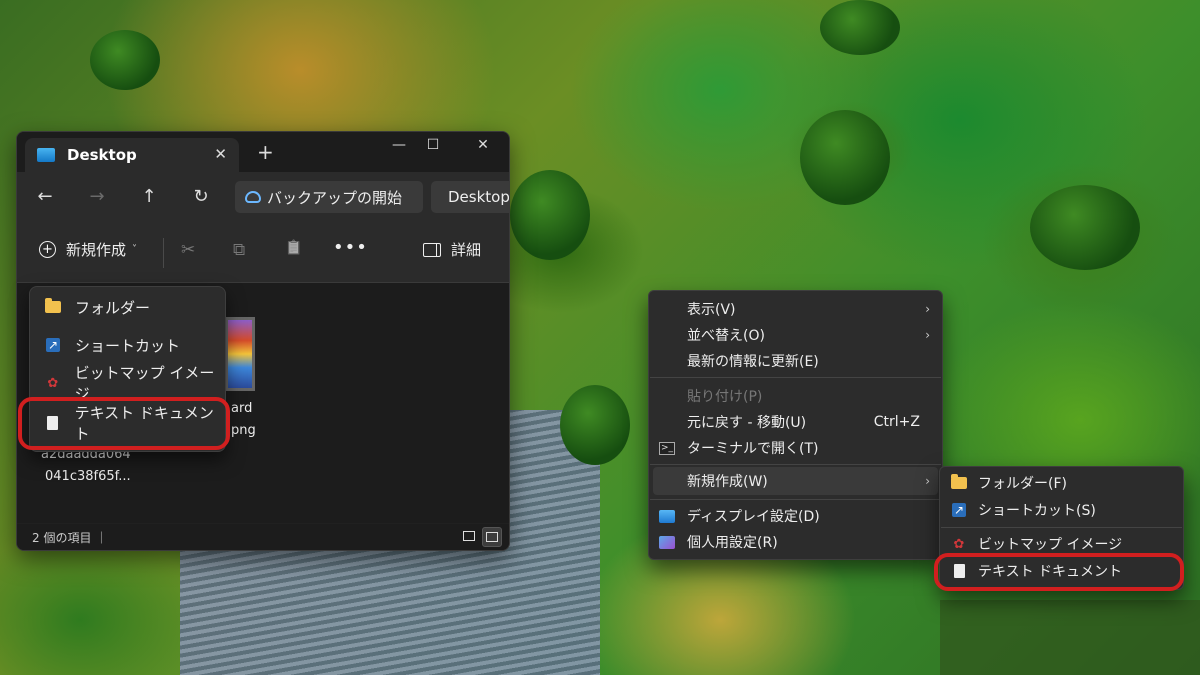 This screenshot has height=675, width=1200. I want to click on back-arrow-icon: ←, so click(45, 197).